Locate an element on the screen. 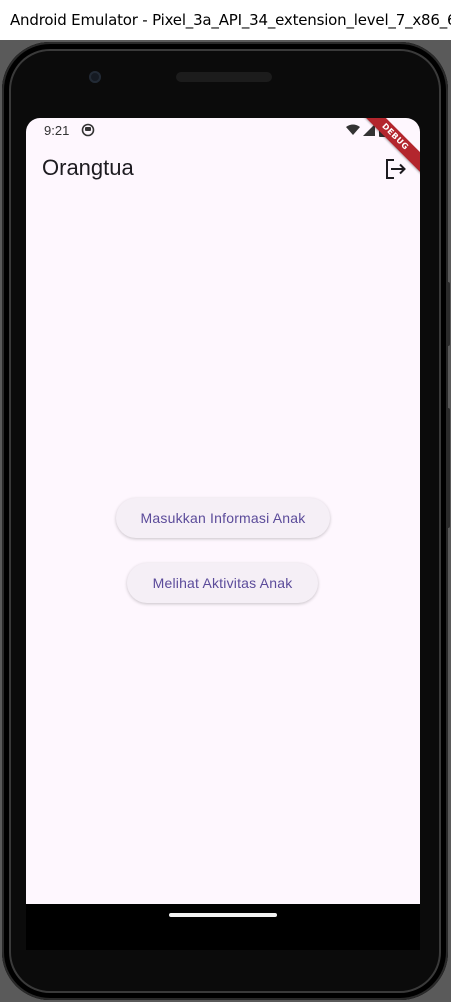 This screenshot has height=1002, width=451. status-bar: 9:21 is located at coordinates (223, 130).